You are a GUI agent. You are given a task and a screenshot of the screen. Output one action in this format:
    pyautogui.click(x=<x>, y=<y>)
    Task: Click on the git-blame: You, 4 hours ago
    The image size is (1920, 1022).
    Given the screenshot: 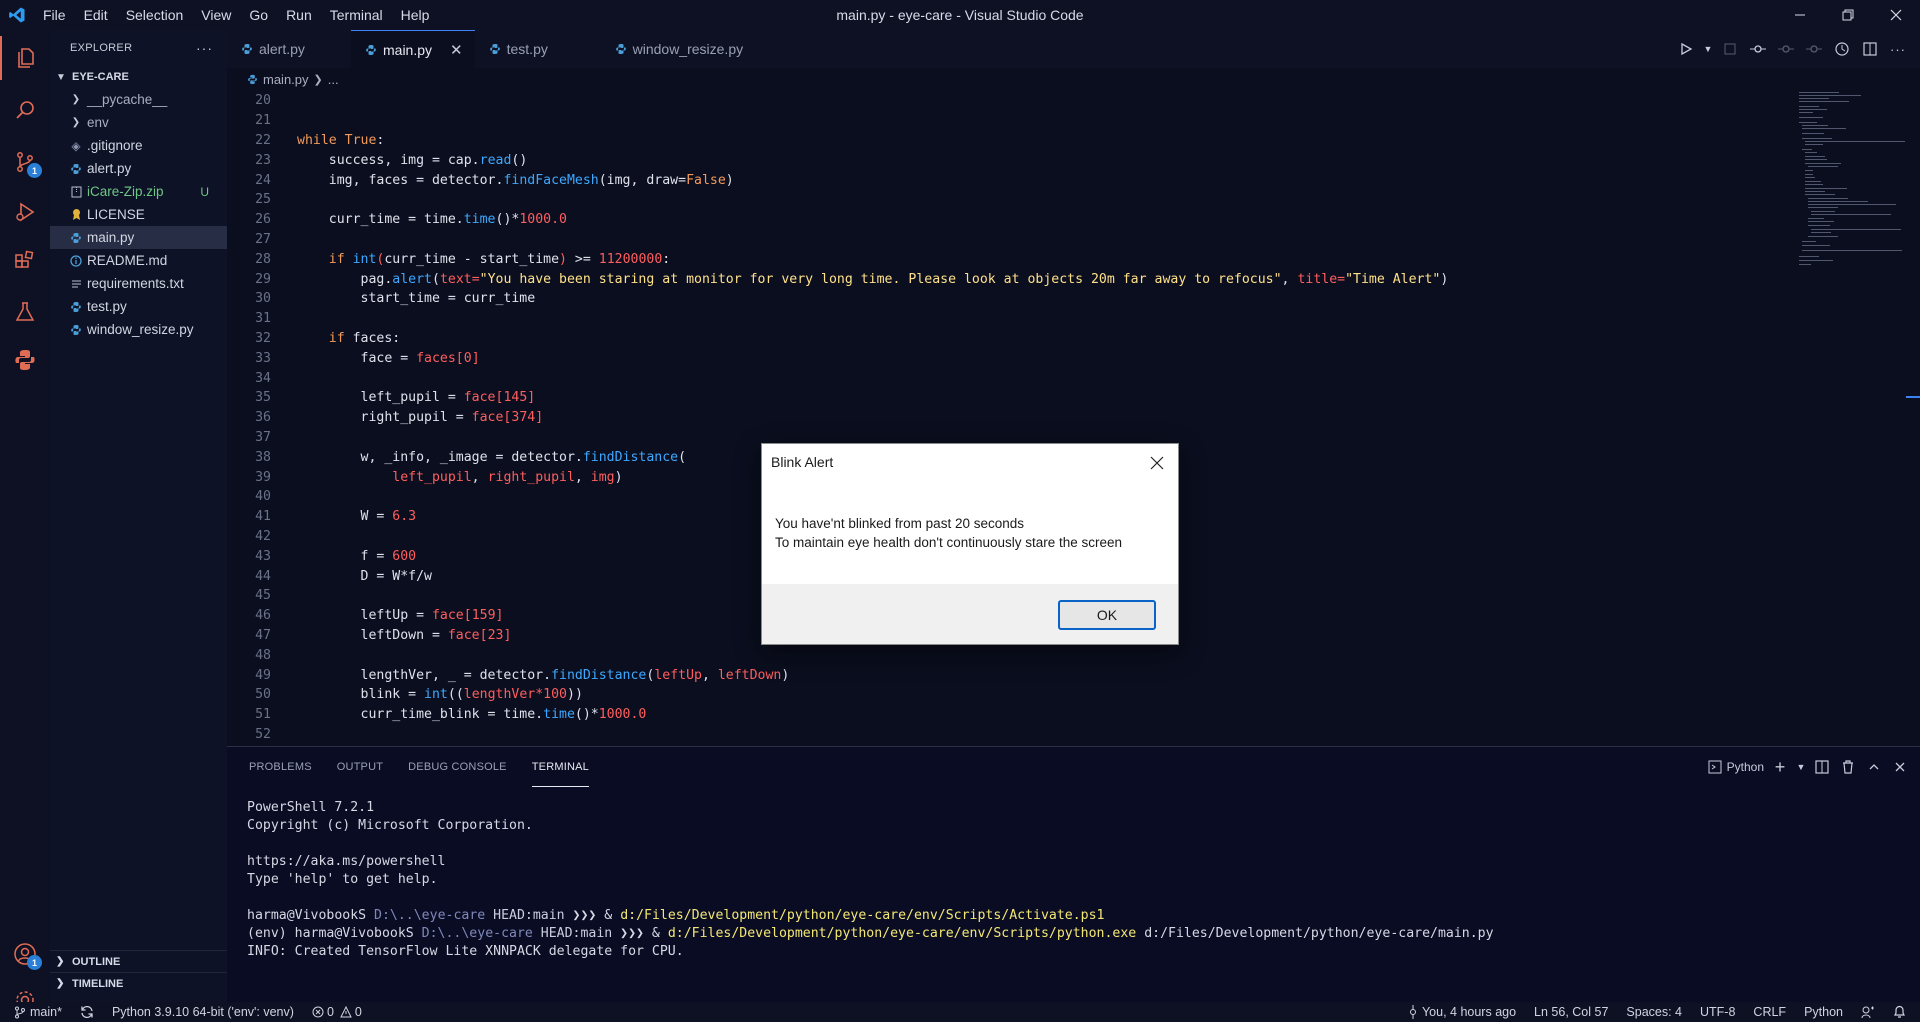 What is the action you would take?
    pyautogui.click(x=1462, y=1012)
    